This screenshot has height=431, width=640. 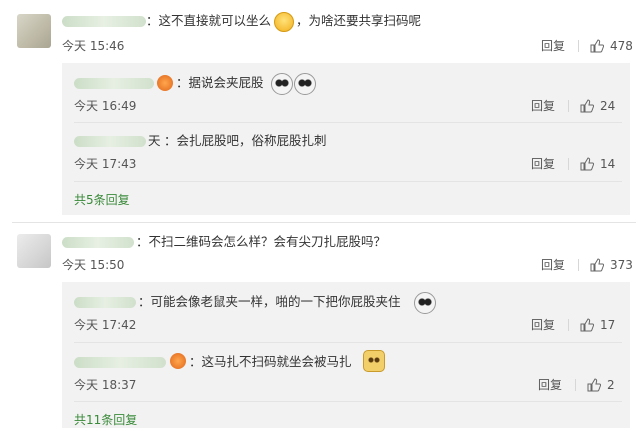 I want to click on reply-text: ：可能会像老鼠夹一样，啪的一下把你屁股夹住, so click(x=269, y=301).